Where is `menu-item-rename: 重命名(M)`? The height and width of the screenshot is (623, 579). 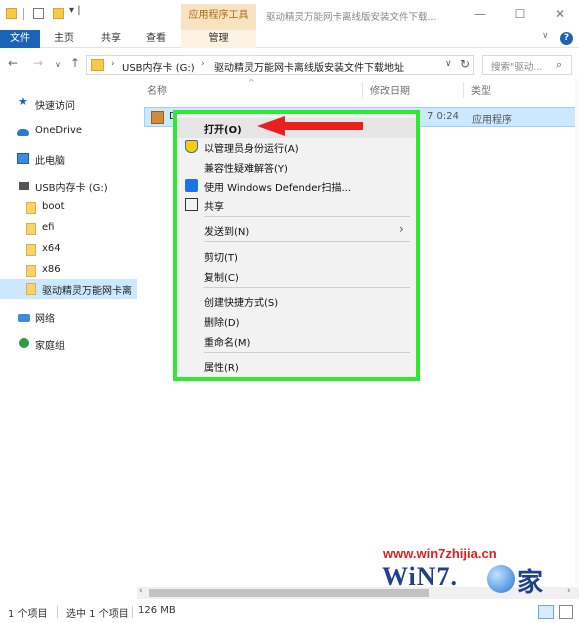 menu-item-rename: 重命名(M) is located at coordinates (296, 341).